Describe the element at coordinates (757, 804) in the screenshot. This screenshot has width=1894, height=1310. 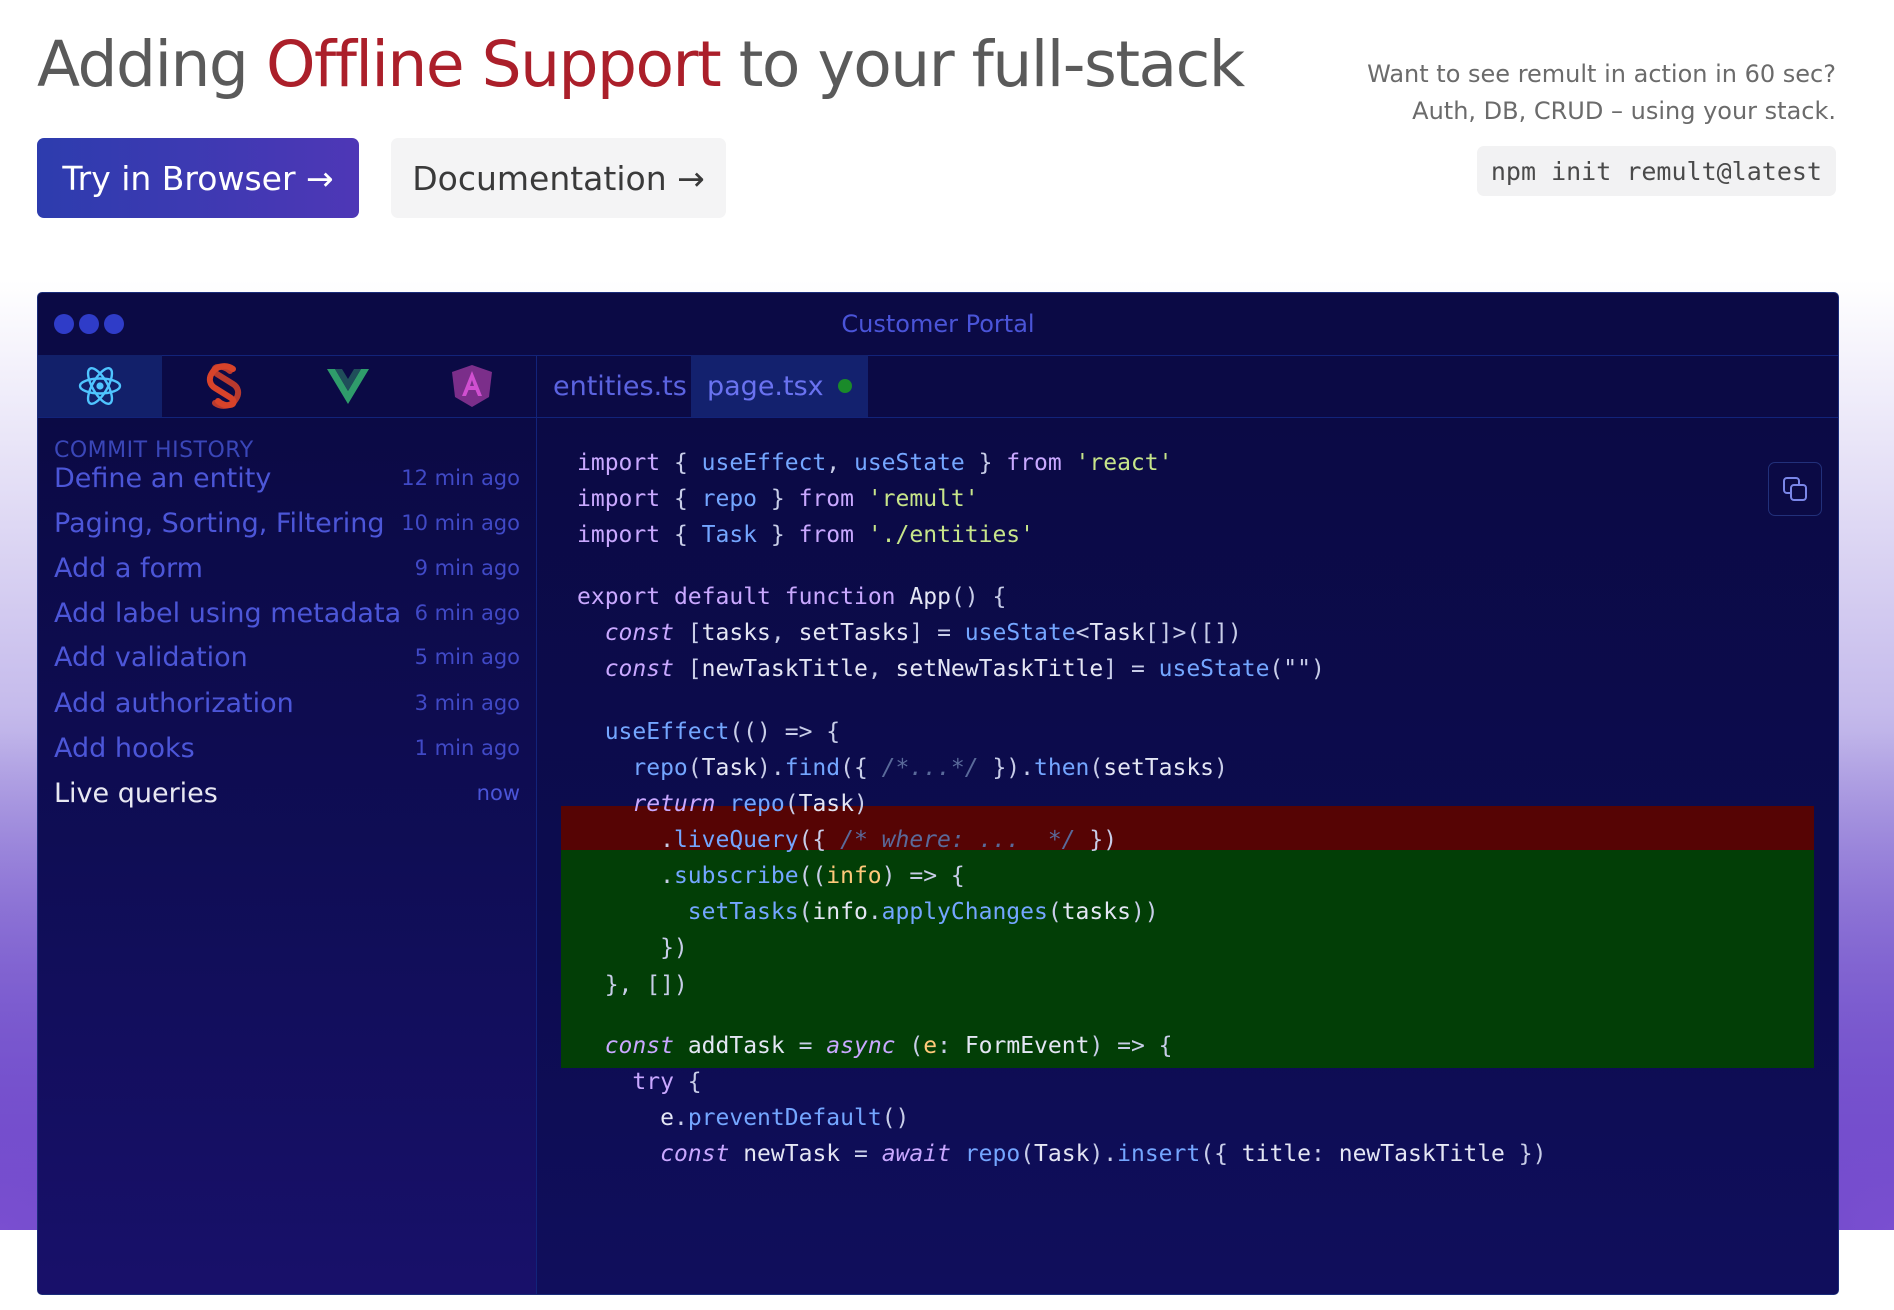
I see `code-token: repo` at that location.